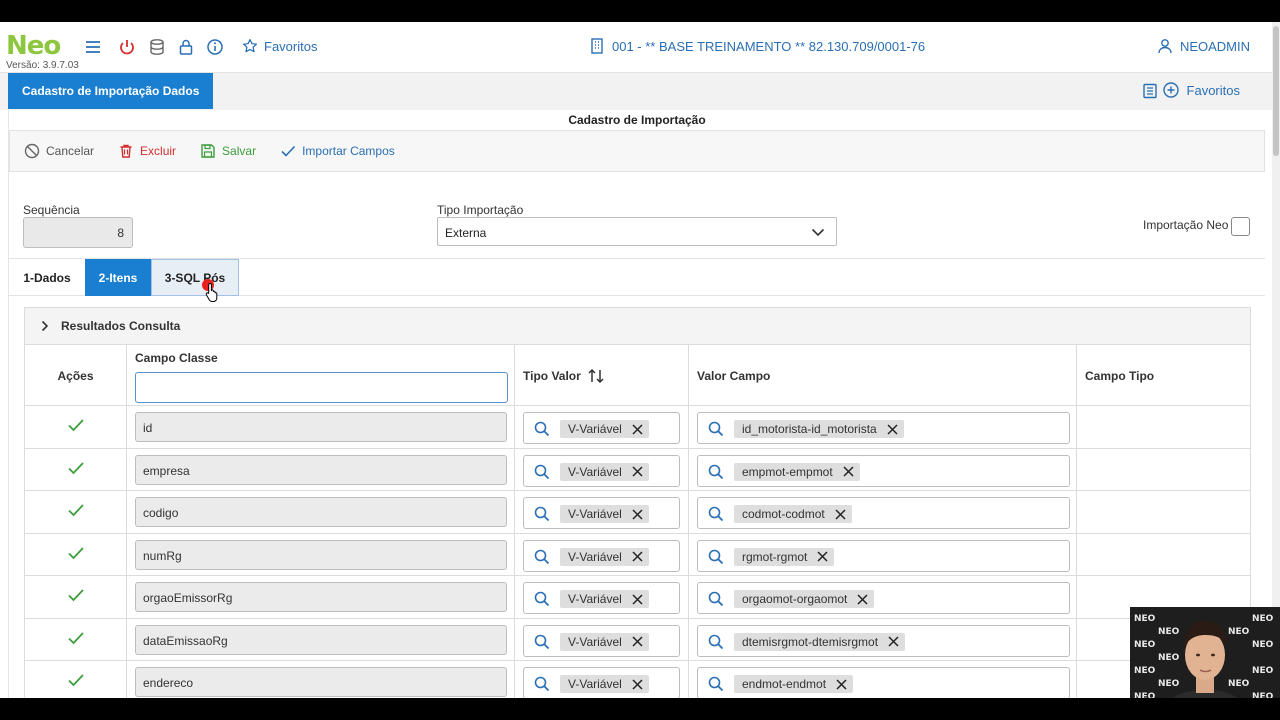 This screenshot has height=720, width=1280. Describe the element at coordinates (321, 387) in the screenshot. I see `campo-classe-filter-input` at that location.